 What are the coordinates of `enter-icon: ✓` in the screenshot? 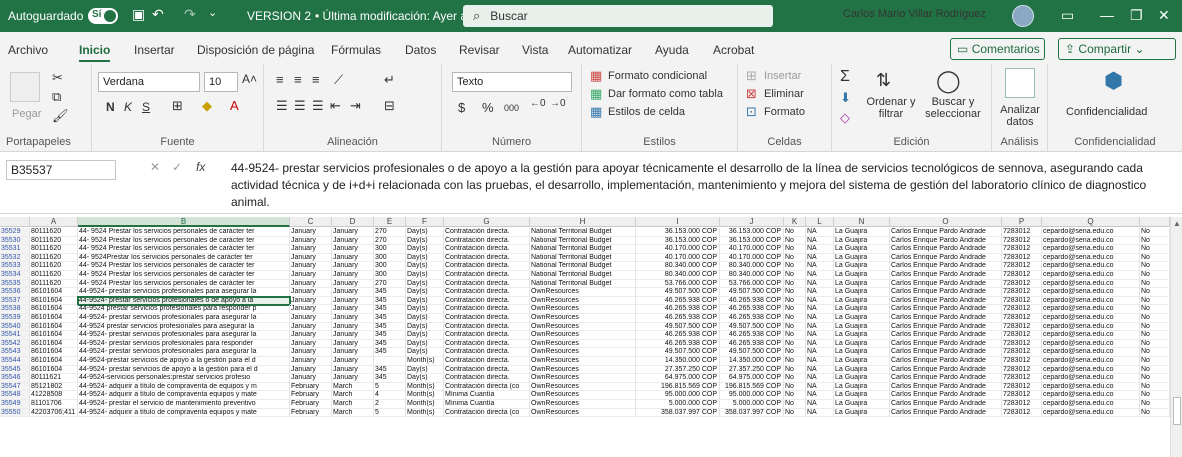 It's located at (177, 167).